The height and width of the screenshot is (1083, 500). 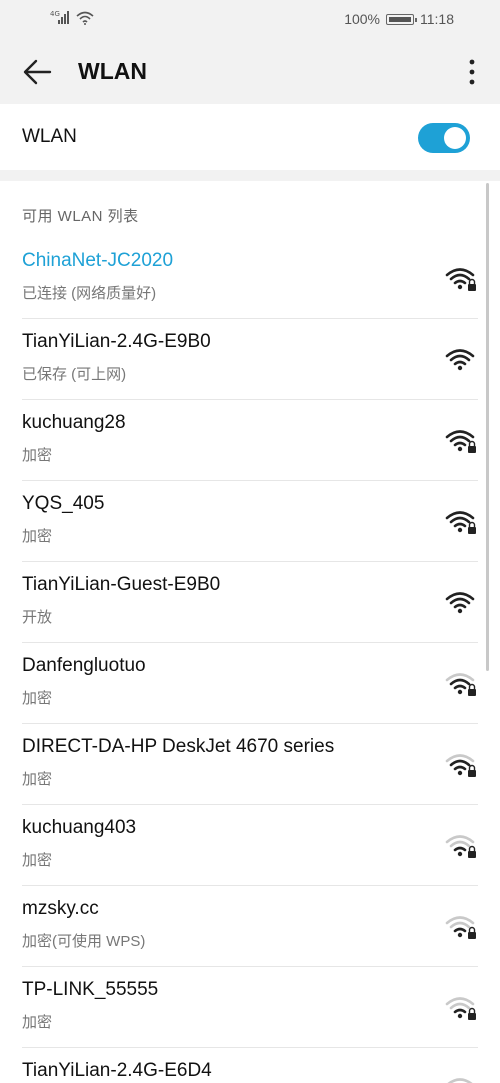 I want to click on network-row: TianYiLian-Guest-E9B0 开放, so click(x=250, y=602).